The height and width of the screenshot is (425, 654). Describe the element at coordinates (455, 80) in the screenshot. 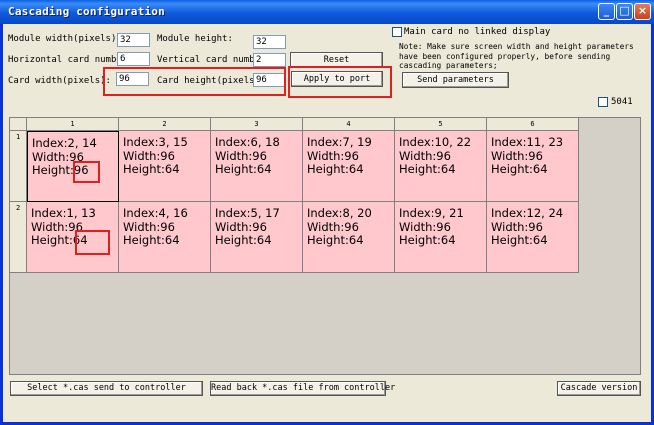

I see `send-parameters-button: Send parameters` at that location.